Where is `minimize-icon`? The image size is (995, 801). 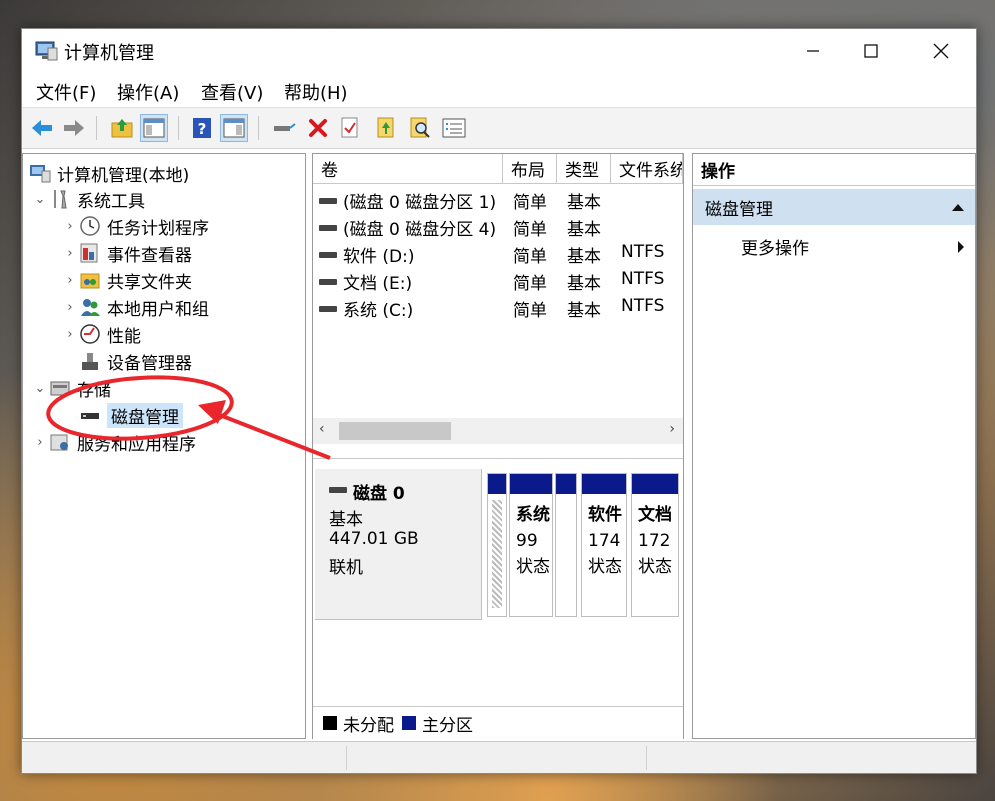 minimize-icon is located at coordinates (813, 51).